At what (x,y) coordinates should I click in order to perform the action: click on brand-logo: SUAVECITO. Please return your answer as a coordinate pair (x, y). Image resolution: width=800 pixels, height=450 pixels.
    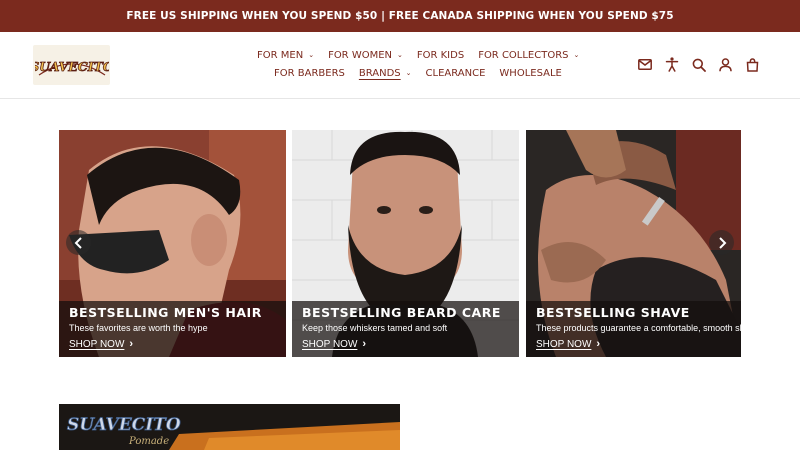
    Looking at the image, I should click on (71, 65).